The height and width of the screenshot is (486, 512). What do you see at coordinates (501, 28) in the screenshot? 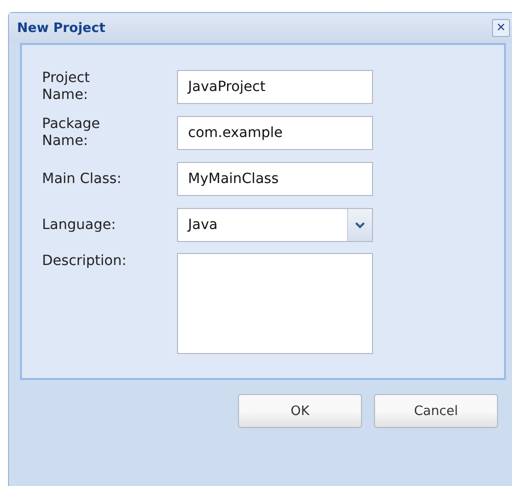
I see `close-button: ×` at bounding box center [501, 28].